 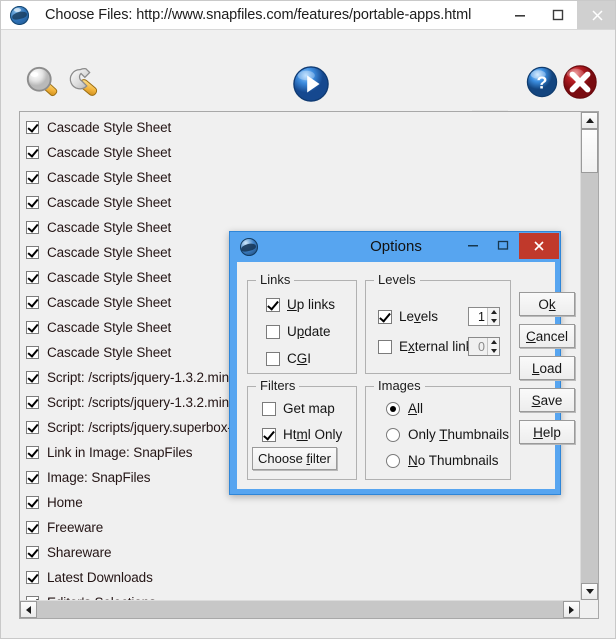 I want to click on vertical-scroll-thumb, so click(x=589, y=151).